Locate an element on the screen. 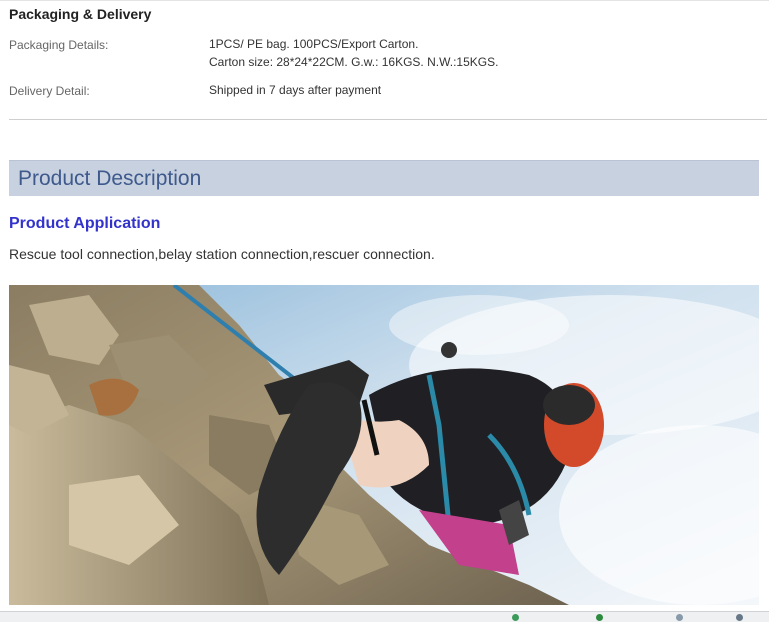 The width and height of the screenshot is (769, 622). delivery-detail-value: Shipped in 7 days after payment is located at coordinates (295, 90).